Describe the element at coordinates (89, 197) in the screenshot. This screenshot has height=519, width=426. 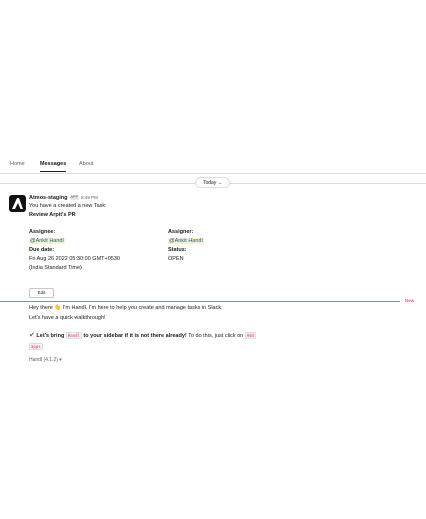
I see `message-time: 8:49 PM` at that location.